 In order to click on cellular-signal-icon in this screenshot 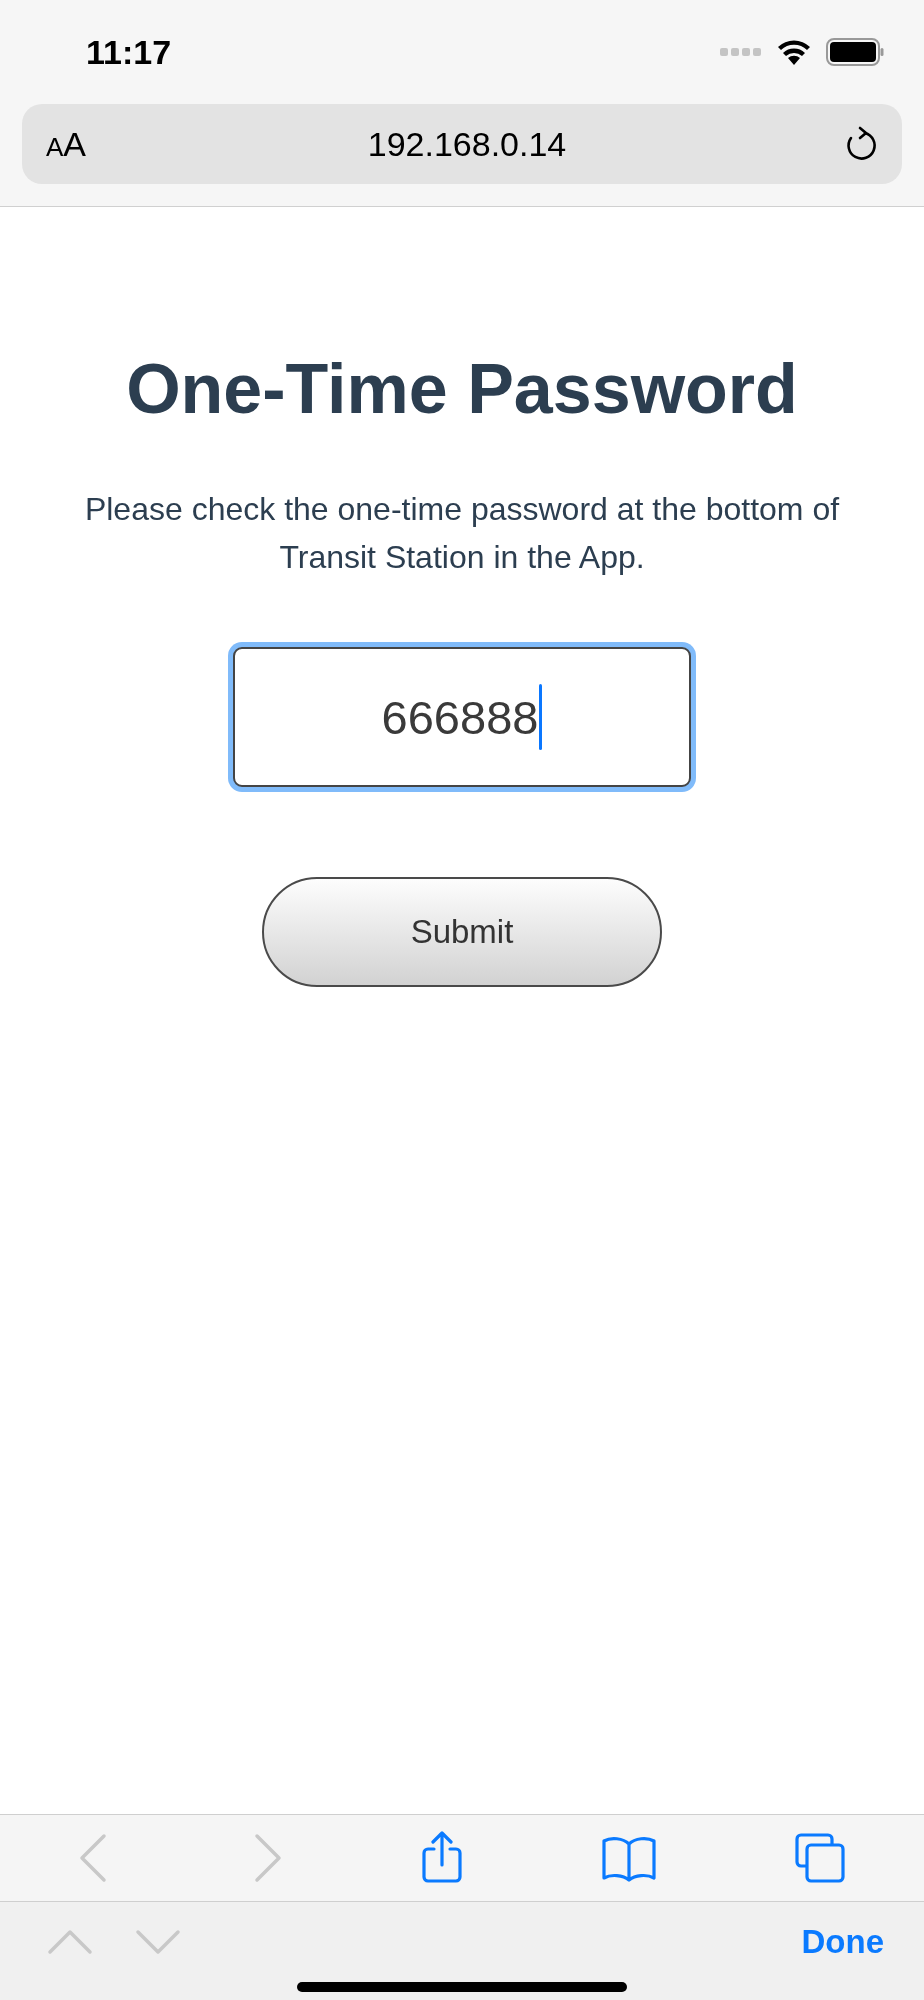, I will do `click(741, 52)`.